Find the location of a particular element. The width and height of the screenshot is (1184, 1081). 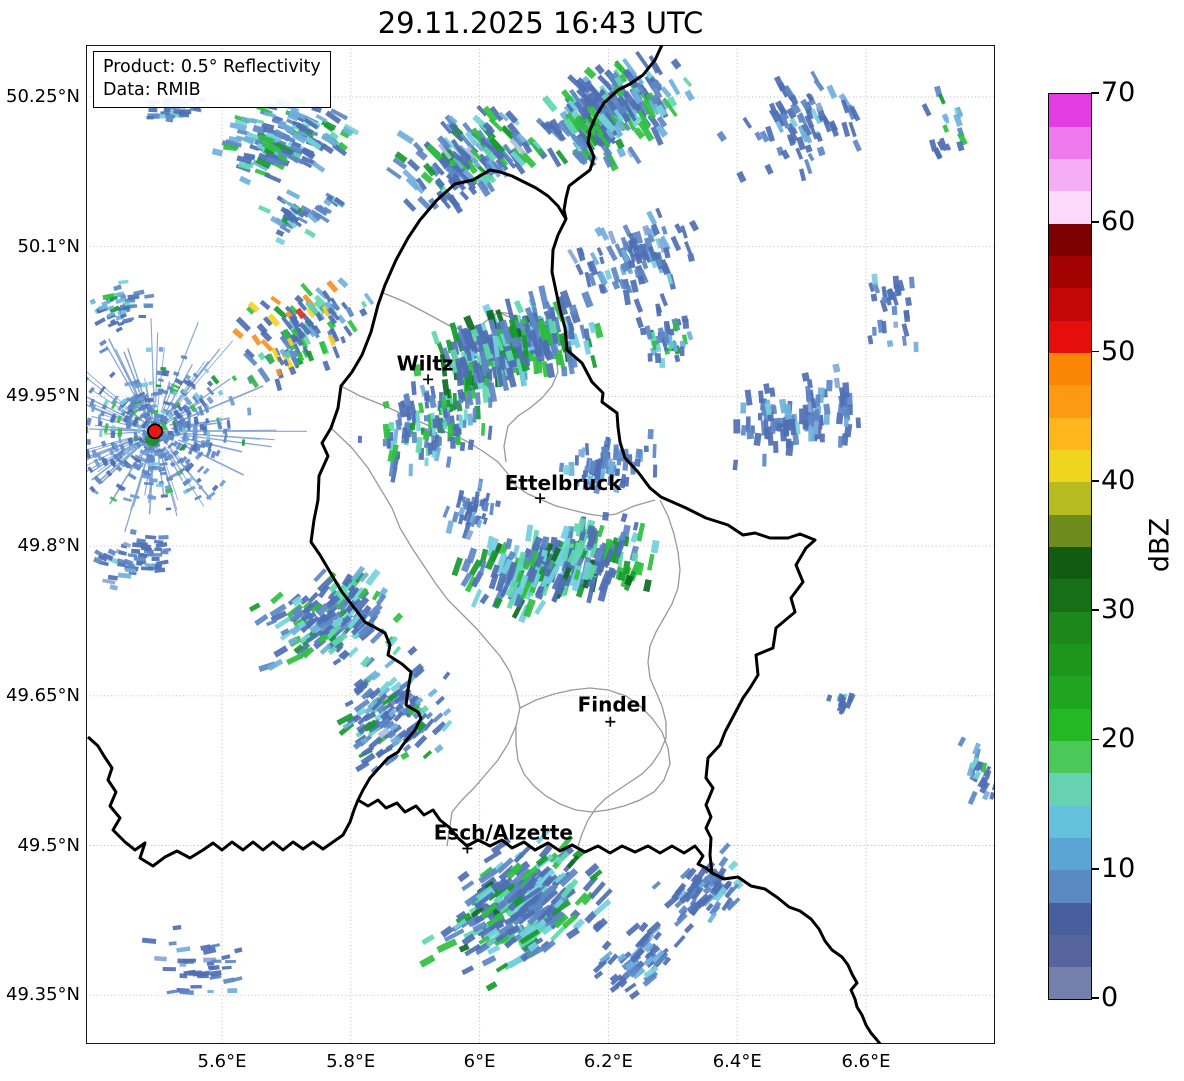

lon-tick-label: 6.6°E is located at coordinates (866, 1061).